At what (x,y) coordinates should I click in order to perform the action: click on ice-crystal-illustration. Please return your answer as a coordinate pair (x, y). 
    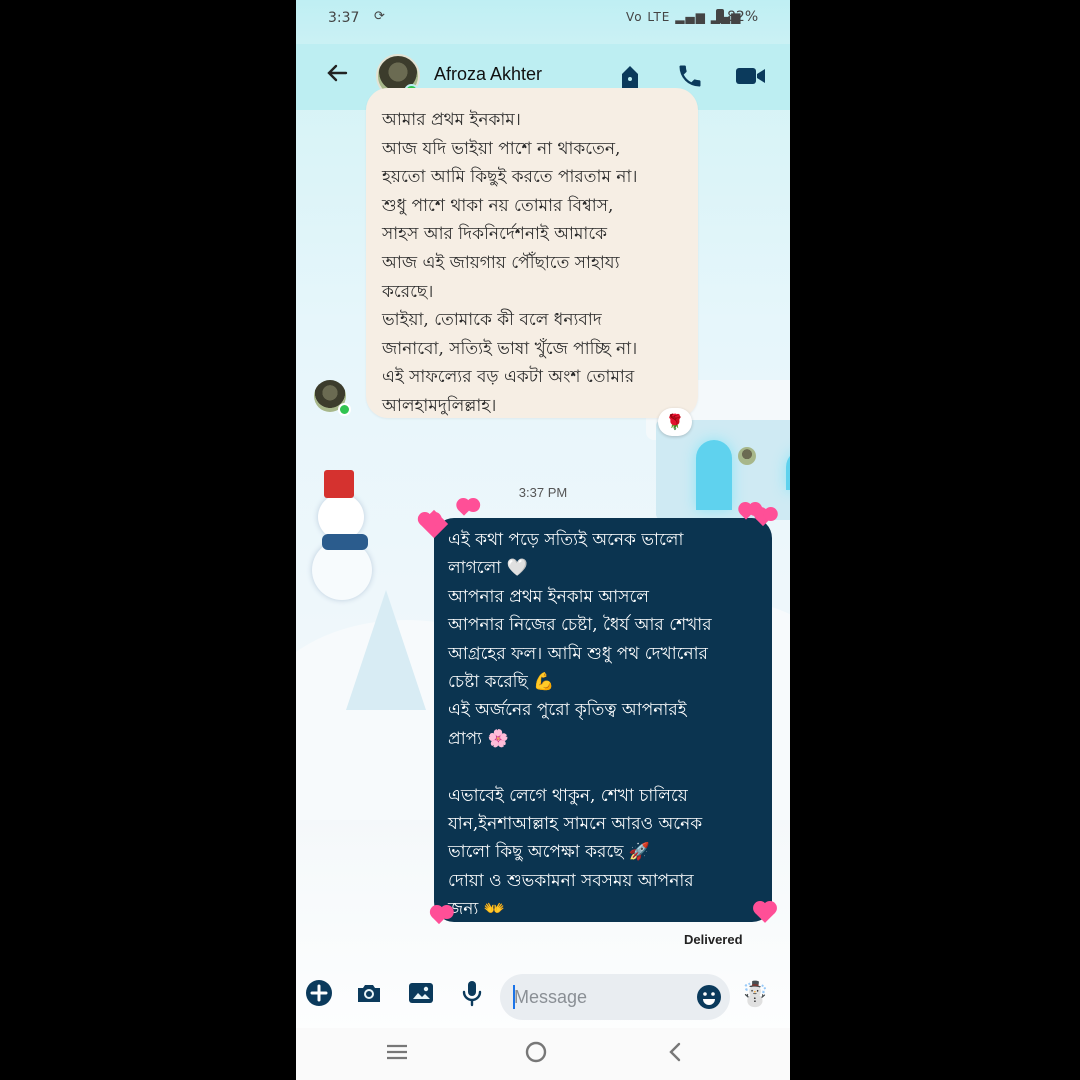
    Looking at the image, I should click on (386, 650).